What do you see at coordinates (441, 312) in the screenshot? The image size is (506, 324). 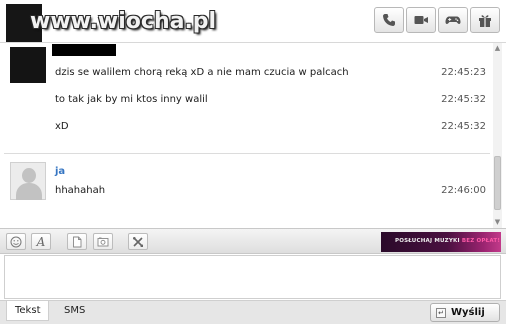 I see `send-icon: ↵` at bounding box center [441, 312].